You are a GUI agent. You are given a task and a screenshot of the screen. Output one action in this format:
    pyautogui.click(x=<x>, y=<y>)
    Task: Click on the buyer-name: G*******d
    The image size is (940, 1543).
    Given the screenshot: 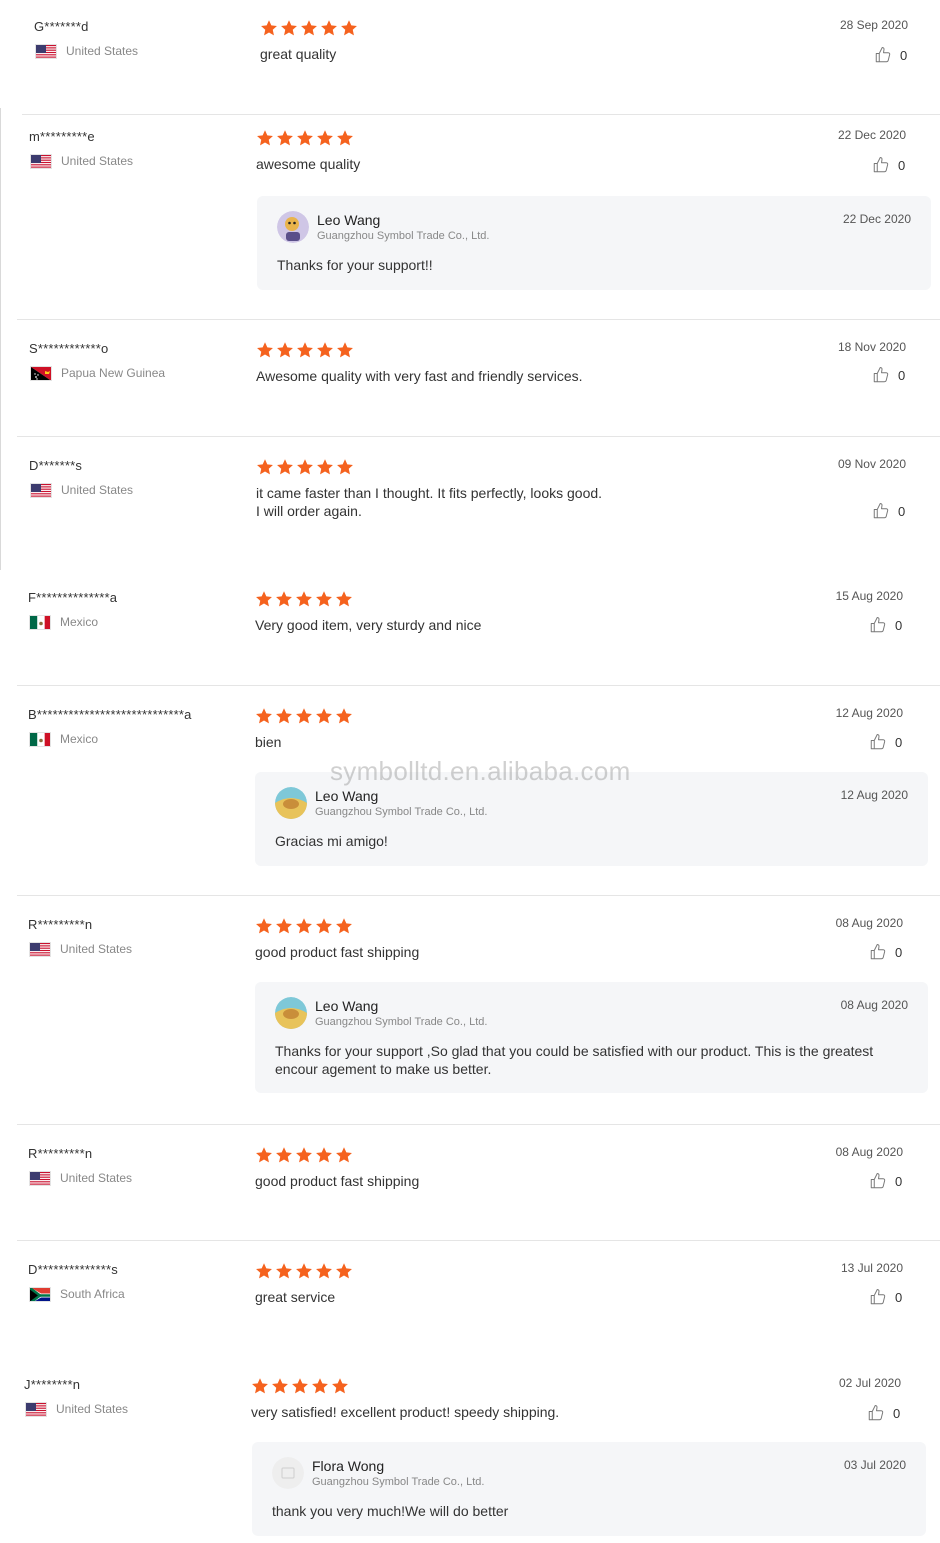 What is the action you would take?
    pyautogui.click(x=61, y=26)
    